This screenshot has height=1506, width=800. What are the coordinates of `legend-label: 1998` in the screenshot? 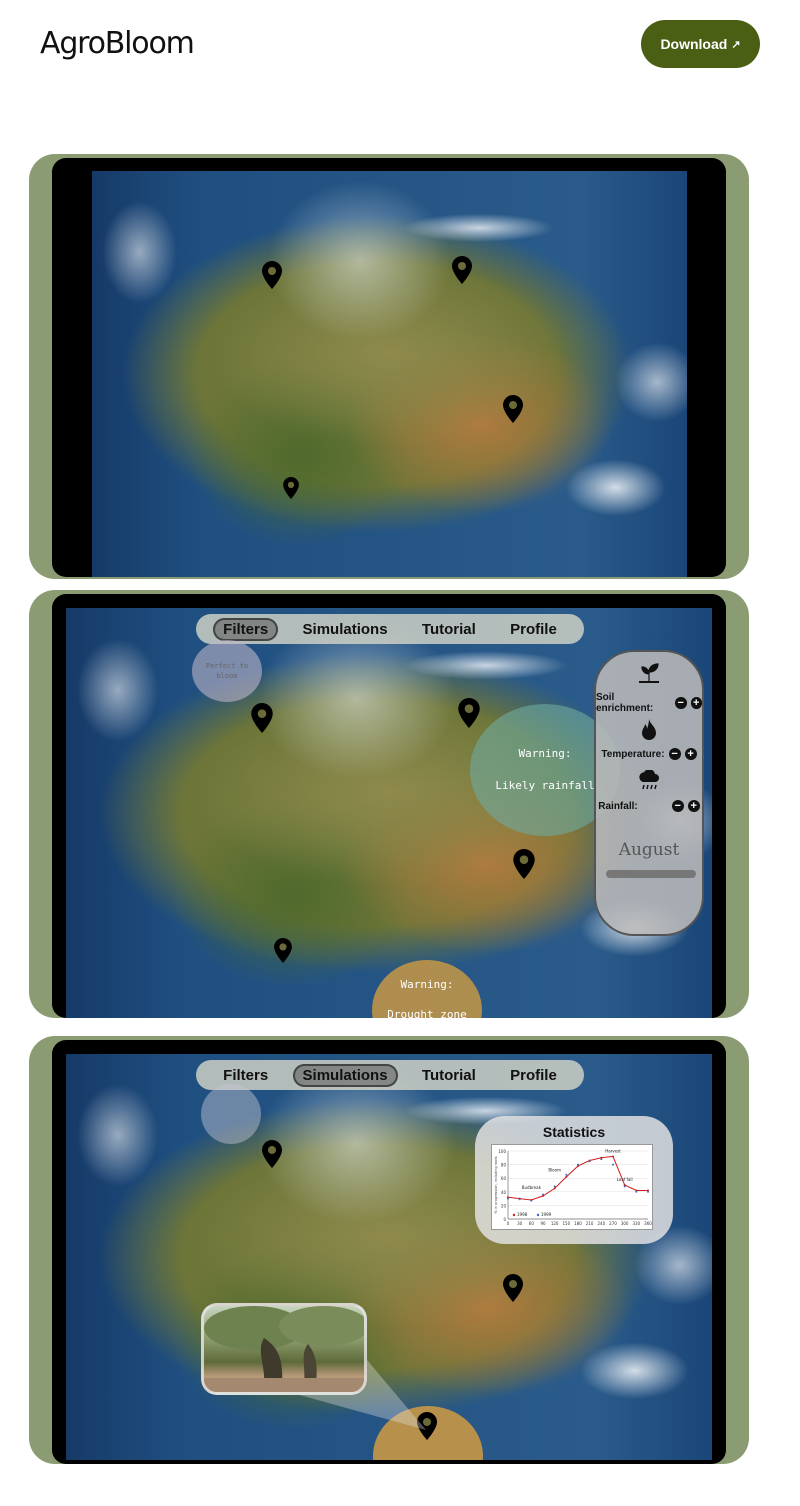 It's located at (522, 1214).